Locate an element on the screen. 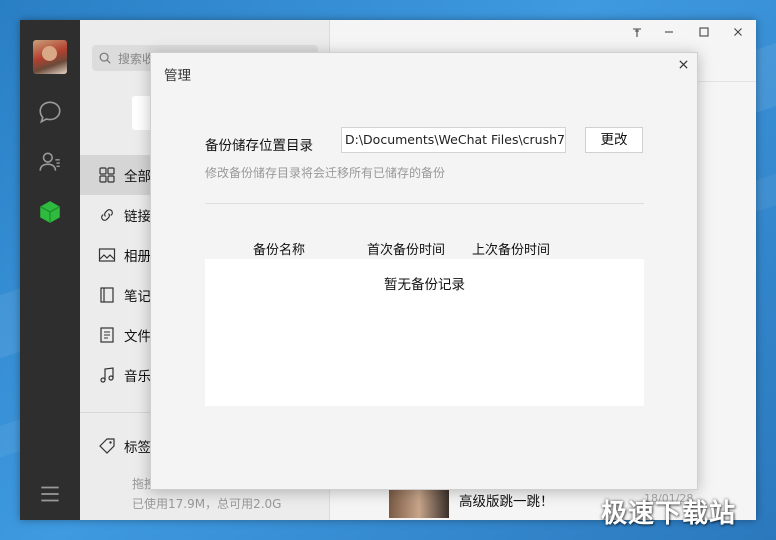 This screenshot has width=776, height=540. music-note-icon is located at coordinates (107, 375).